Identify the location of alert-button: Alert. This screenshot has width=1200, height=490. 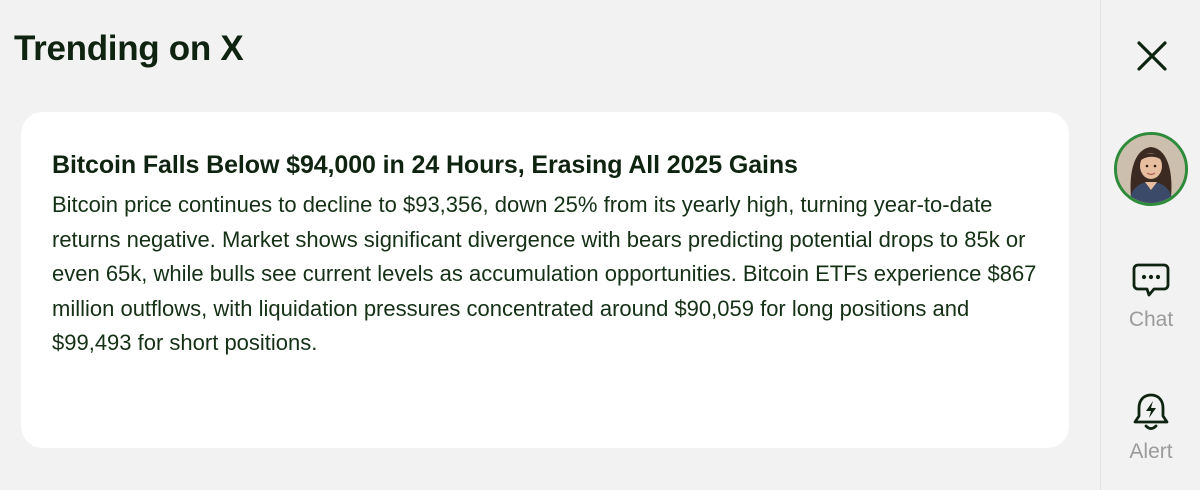
(1150, 427).